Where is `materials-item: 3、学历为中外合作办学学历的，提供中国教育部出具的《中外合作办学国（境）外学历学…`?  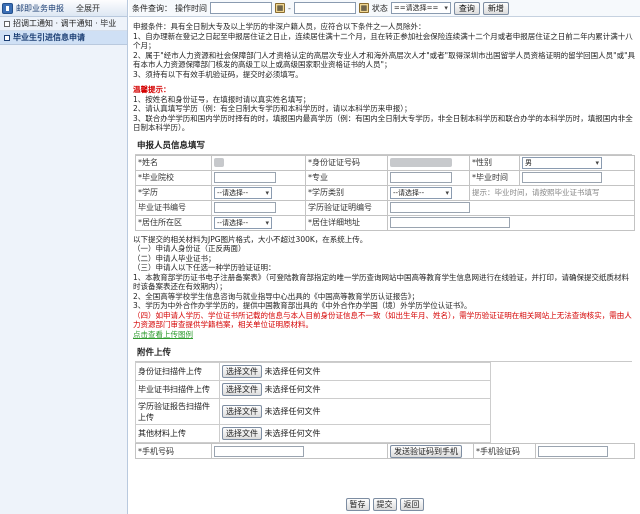 materials-item: 3、学历为中外合作办学学历的，提供中国教育部出具的《中外合作办学国（境）外学历学… is located at coordinates (302, 305).